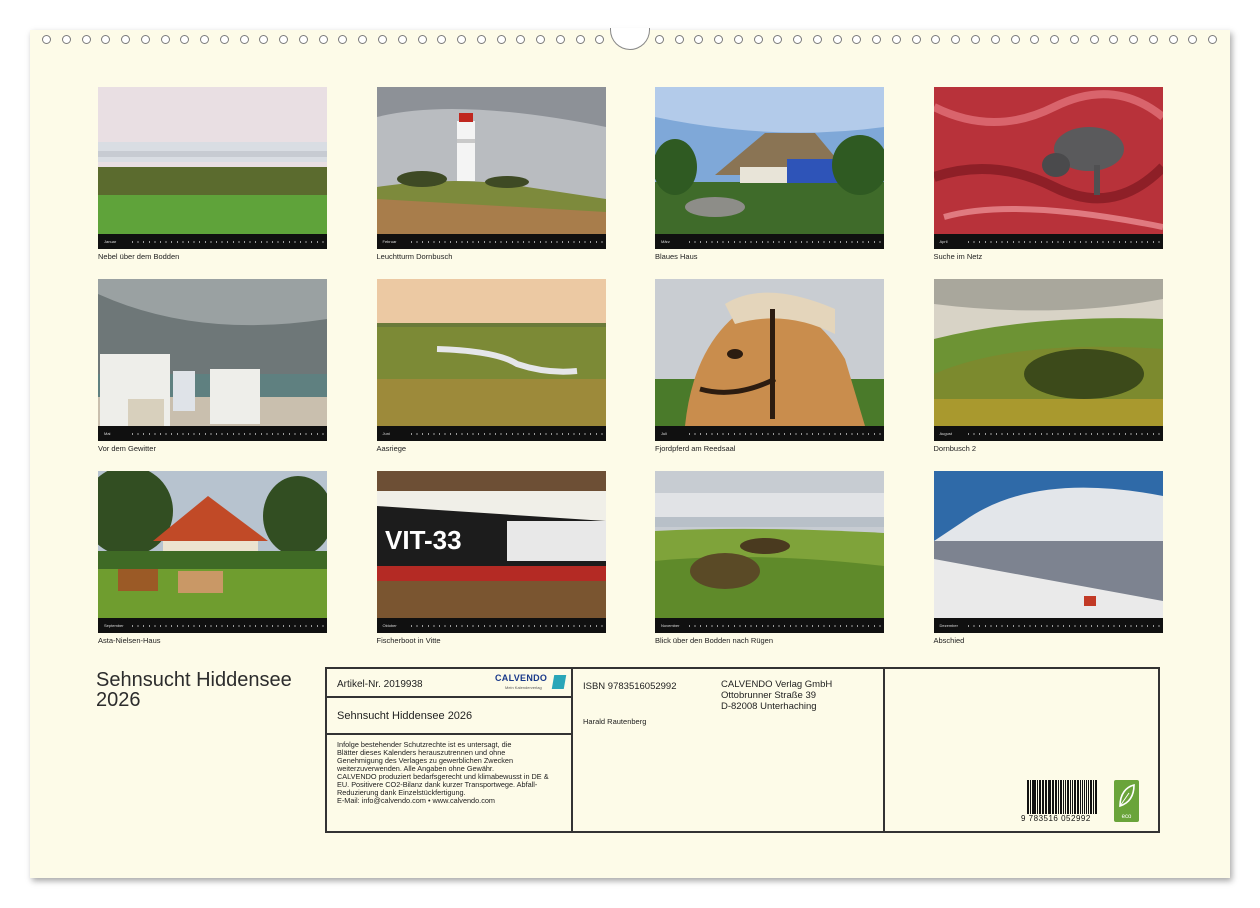  I want to click on month-strip: Mai, so click(212, 433).